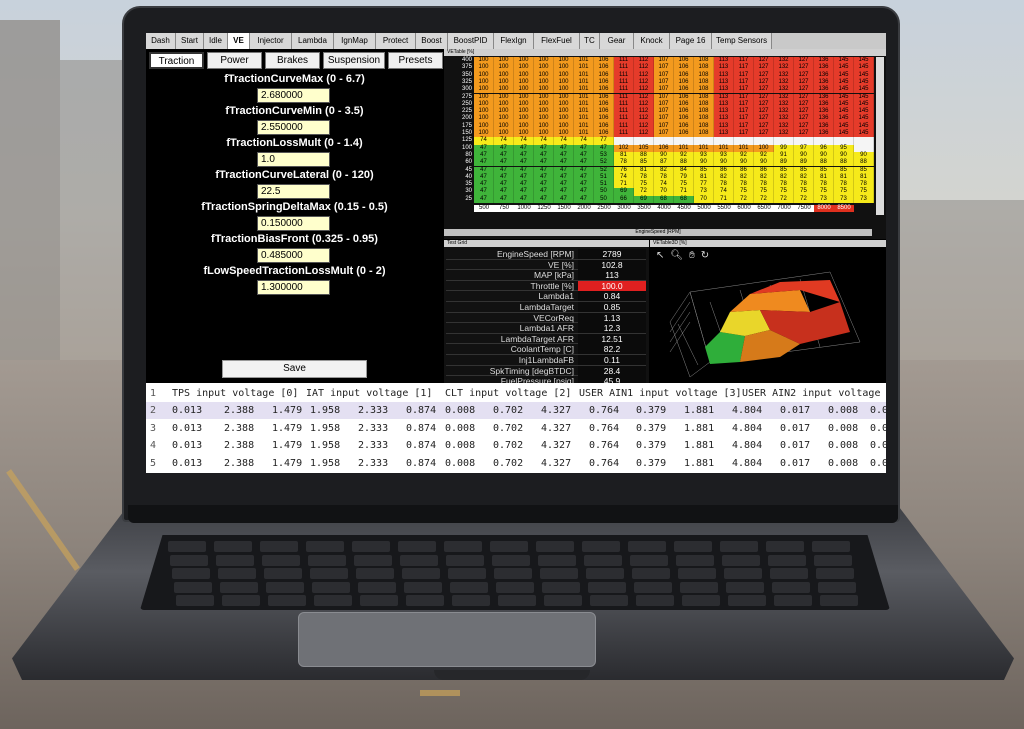 This screenshot has width=1024, height=729. I want to click on ve-cell: 92, so click(764, 155).